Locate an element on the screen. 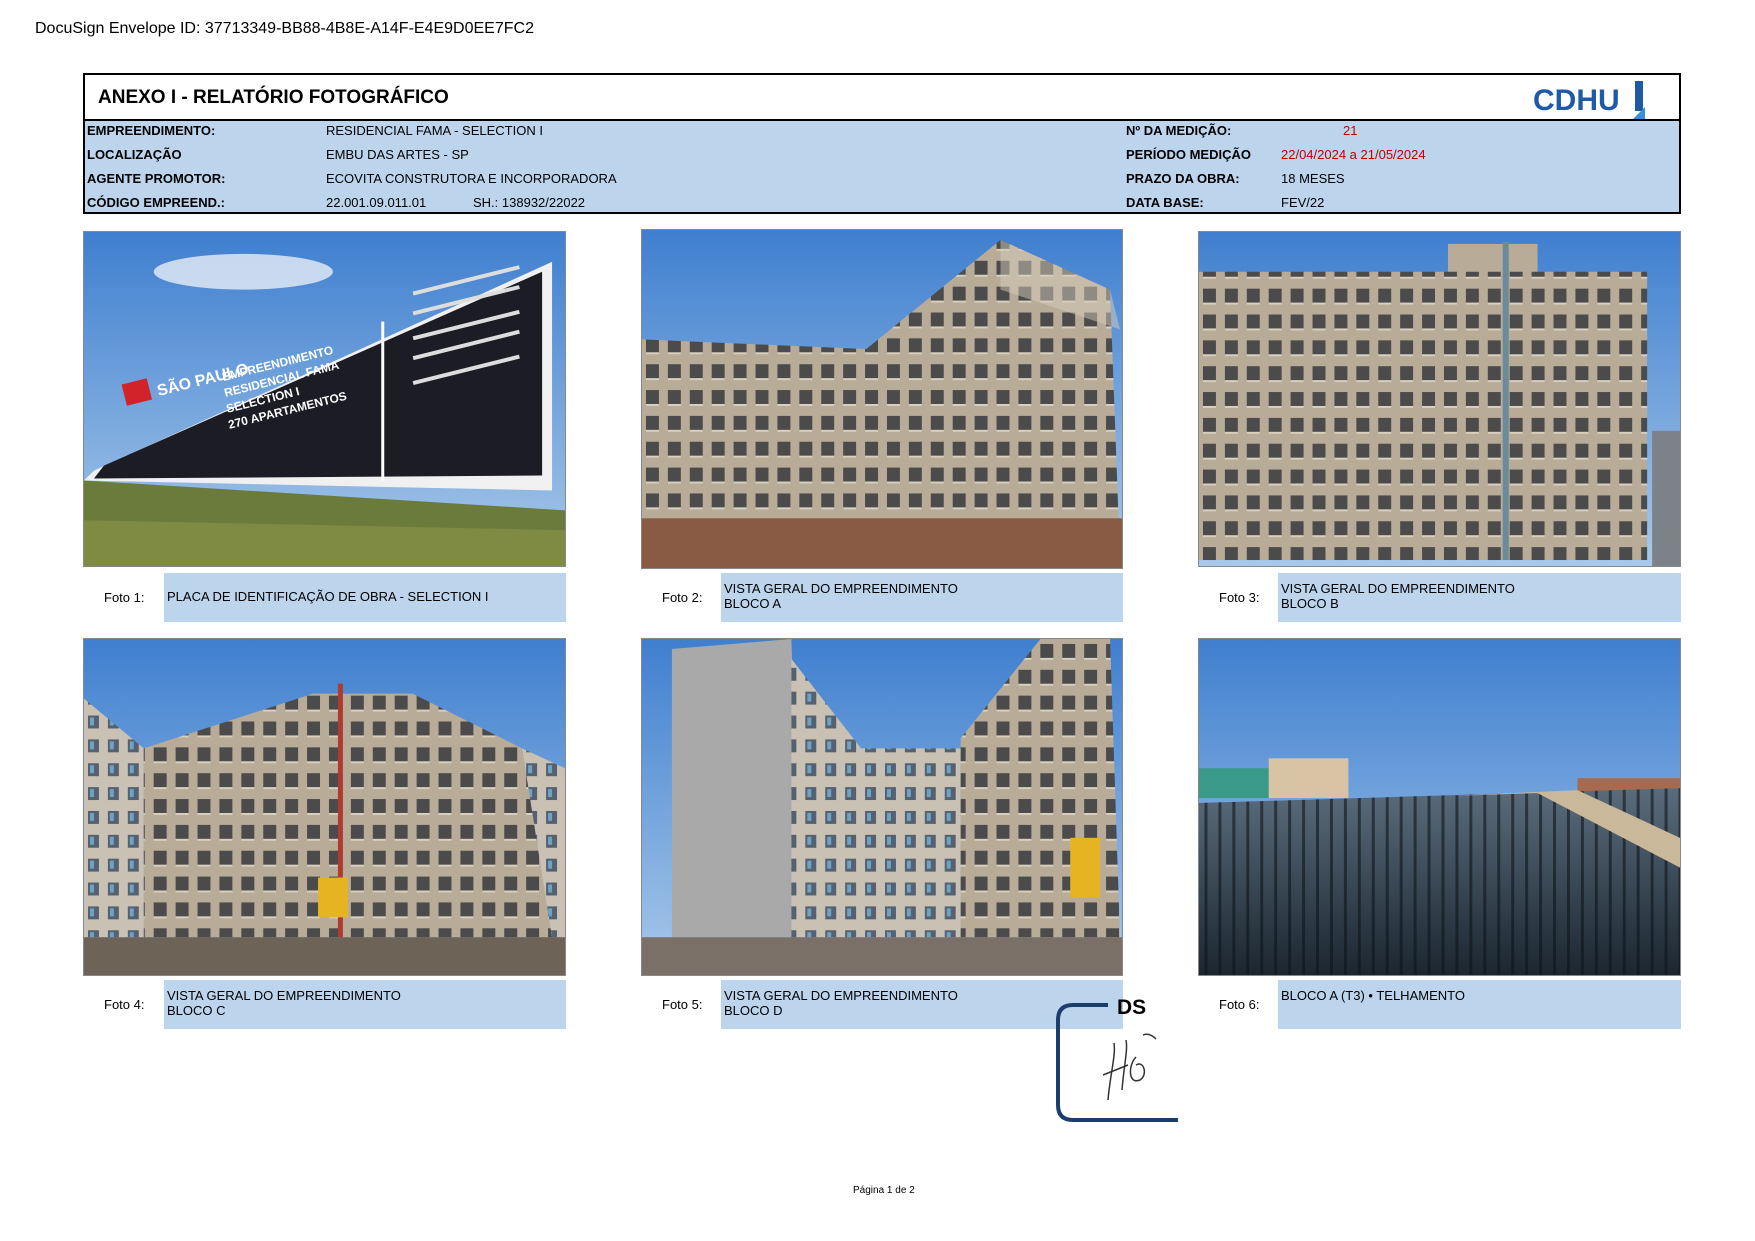 Image resolution: width=1755 pixels, height=1241 pixels. header-title-row: ANEXO I - RELATÓRIO FOTOGRÁFICO CDHU is located at coordinates (882, 98).